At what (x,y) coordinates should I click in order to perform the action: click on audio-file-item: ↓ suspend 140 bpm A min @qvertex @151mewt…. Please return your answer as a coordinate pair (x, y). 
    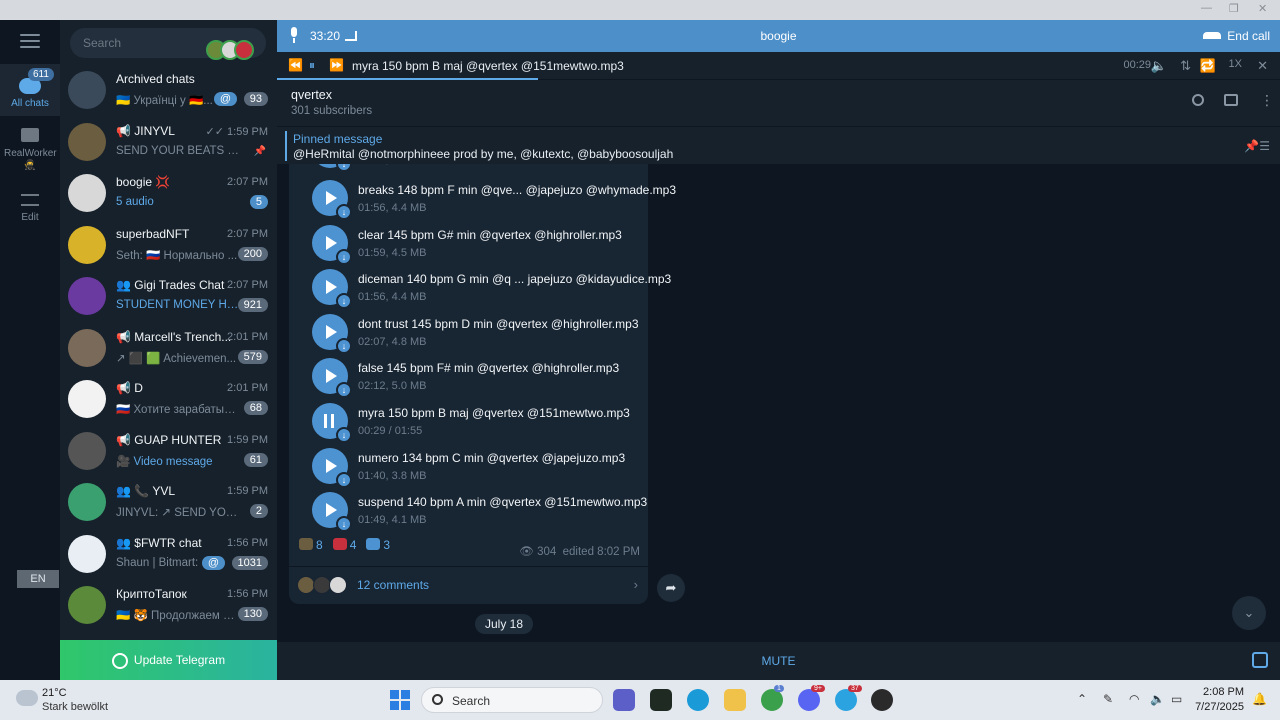
    Looking at the image, I should click on (474, 514).